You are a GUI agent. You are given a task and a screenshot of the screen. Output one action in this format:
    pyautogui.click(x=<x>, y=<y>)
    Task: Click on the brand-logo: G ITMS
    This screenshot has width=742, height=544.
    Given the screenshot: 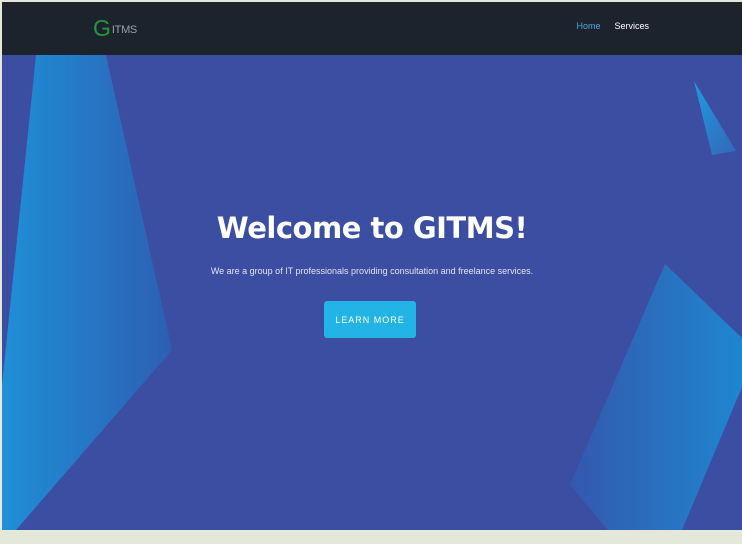 What is the action you would take?
    pyautogui.click(x=115, y=28)
    